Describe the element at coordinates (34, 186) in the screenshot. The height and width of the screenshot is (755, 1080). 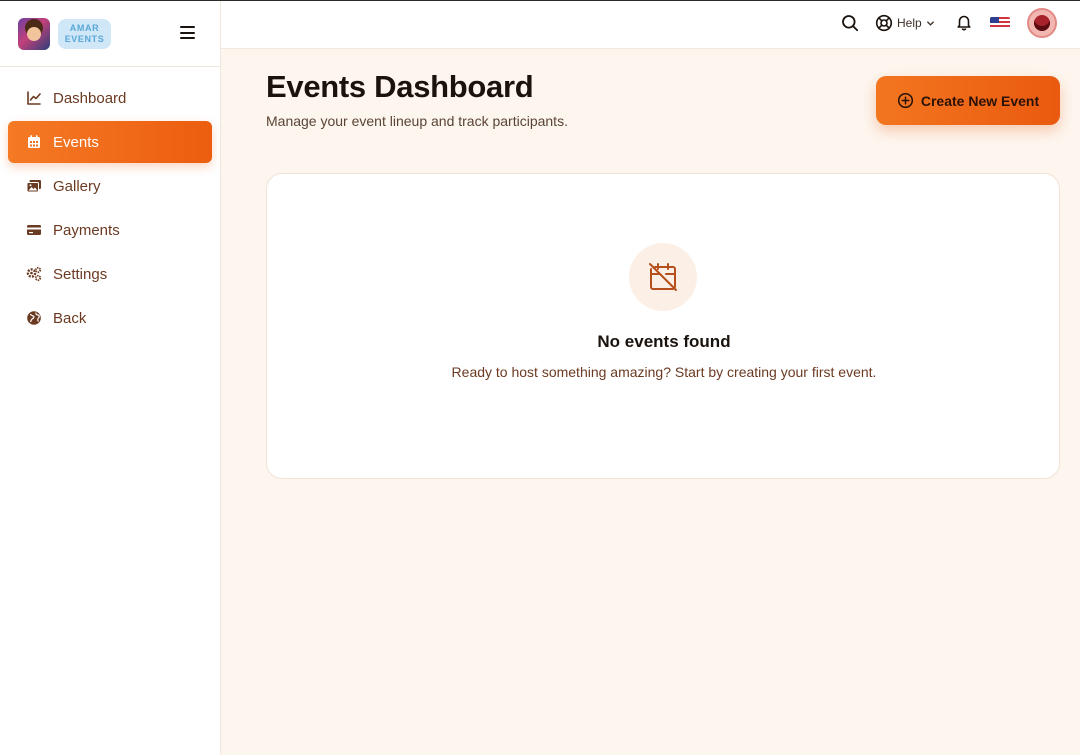
I see `images-icon` at that location.